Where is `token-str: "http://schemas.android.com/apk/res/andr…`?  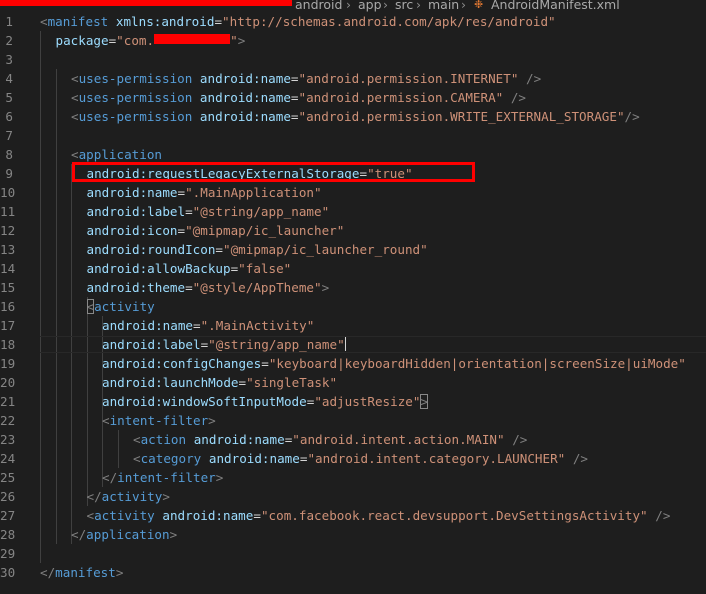
token-str: "http://schemas.android.com/apk/res/andr… is located at coordinates (389, 21).